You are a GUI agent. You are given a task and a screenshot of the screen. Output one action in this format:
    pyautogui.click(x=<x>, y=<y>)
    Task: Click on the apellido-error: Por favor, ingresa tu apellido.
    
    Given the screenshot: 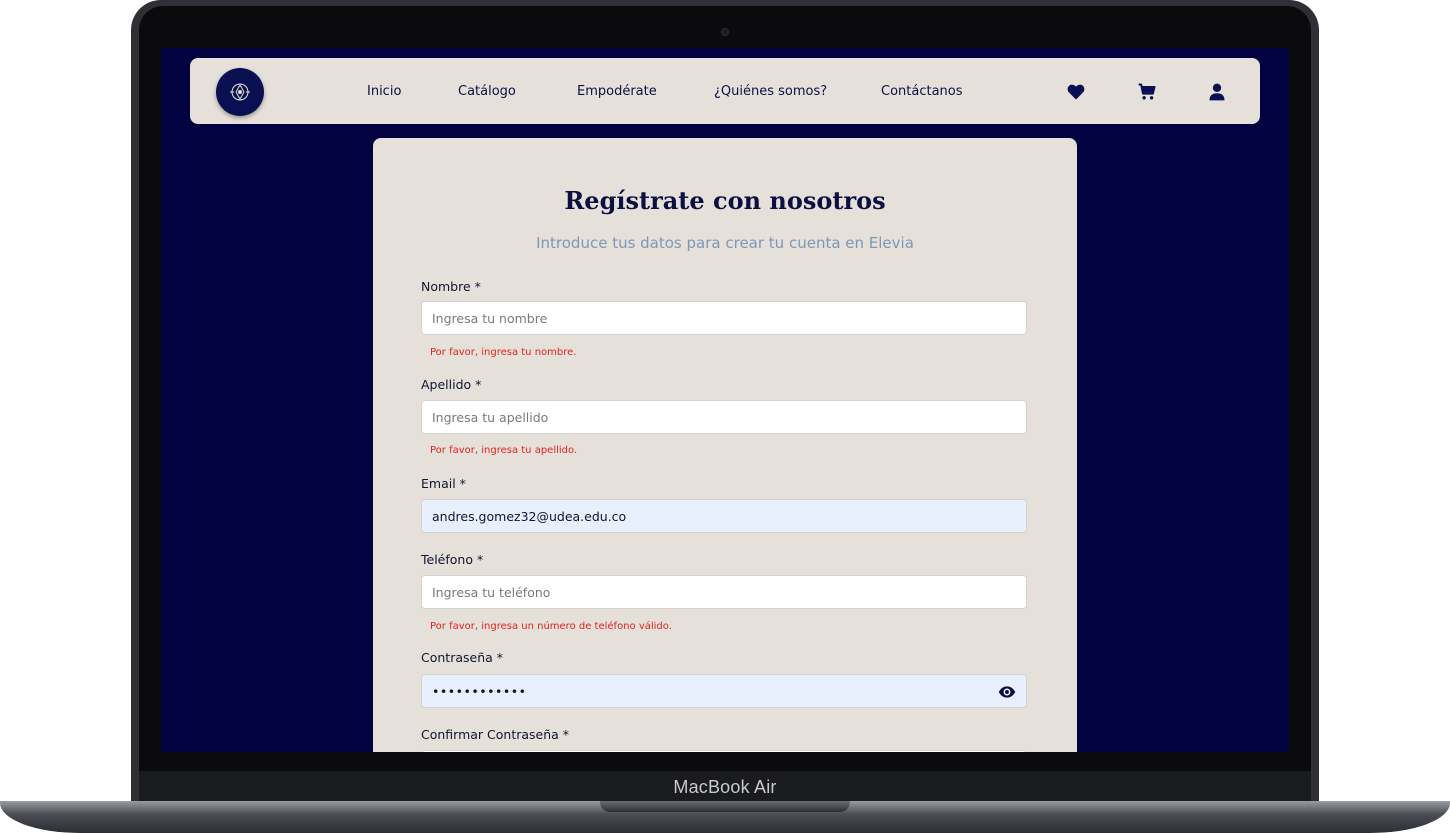 What is the action you would take?
    pyautogui.click(x=504, y=450)
    